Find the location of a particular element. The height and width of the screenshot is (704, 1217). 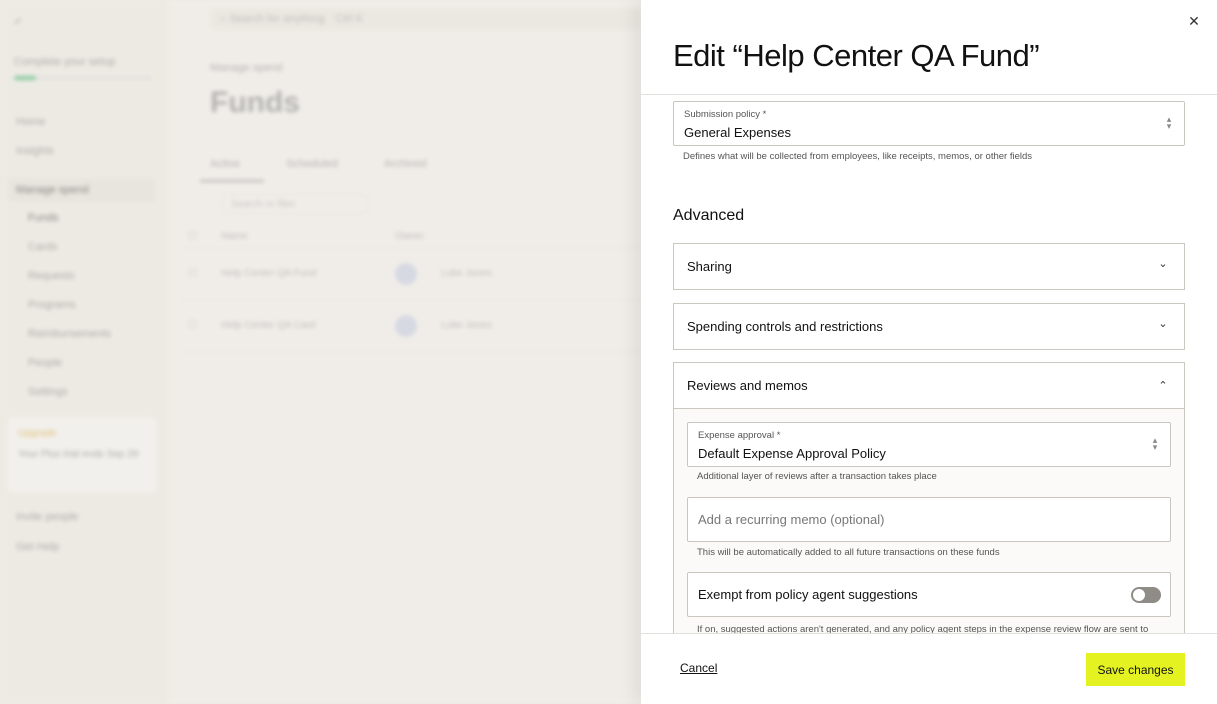

recurring-memo-input: Add a recurring memo (optional) is located at coordinates (929, 519).